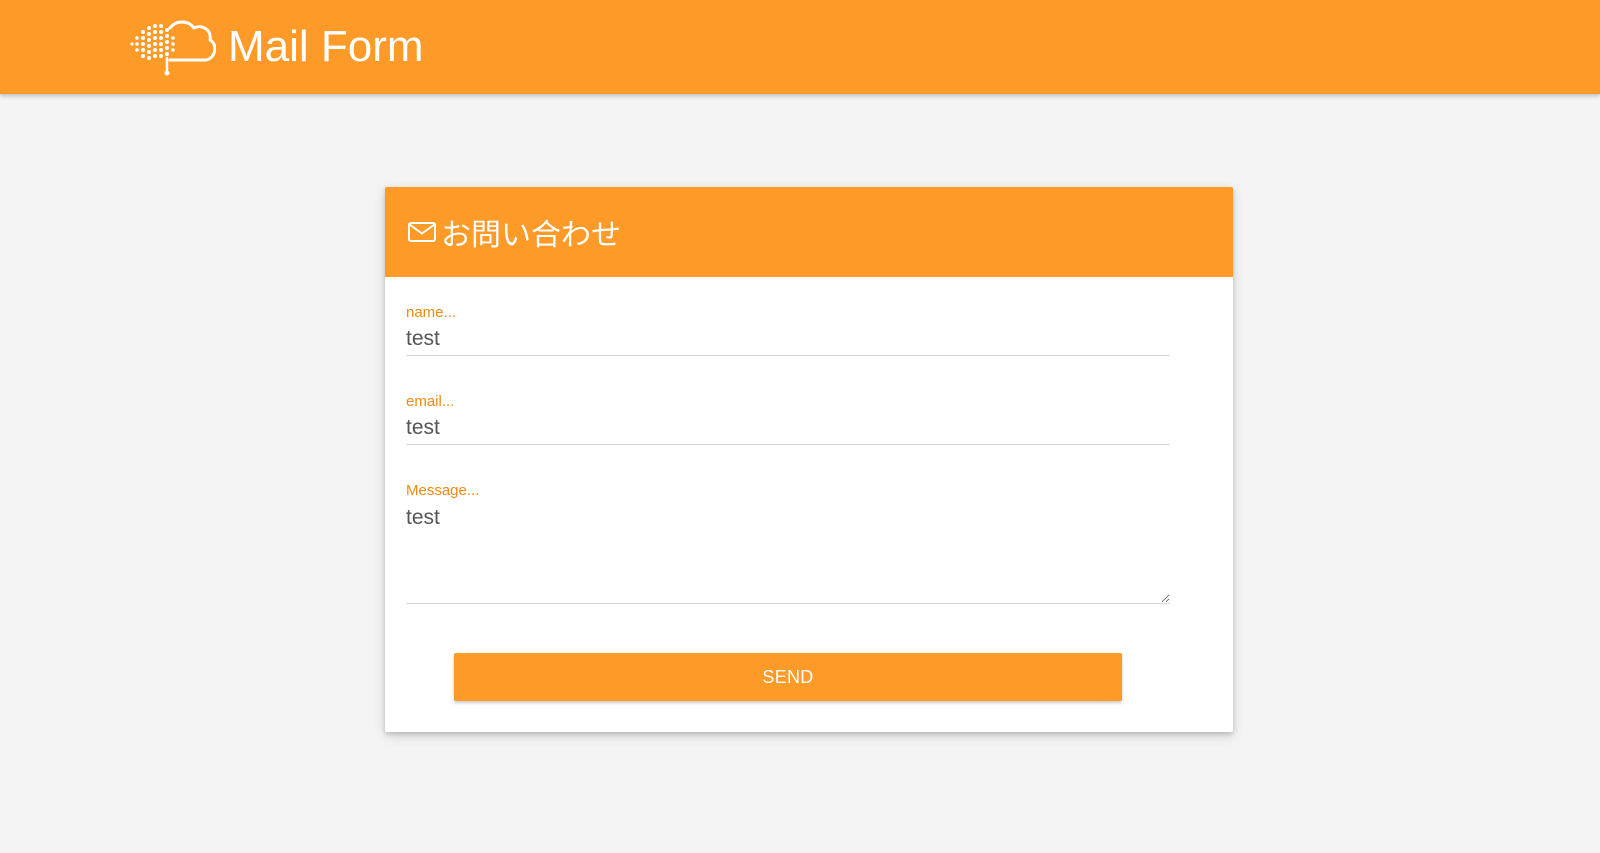  I want to click on message-field-group: Message... test, so click(788, 543).